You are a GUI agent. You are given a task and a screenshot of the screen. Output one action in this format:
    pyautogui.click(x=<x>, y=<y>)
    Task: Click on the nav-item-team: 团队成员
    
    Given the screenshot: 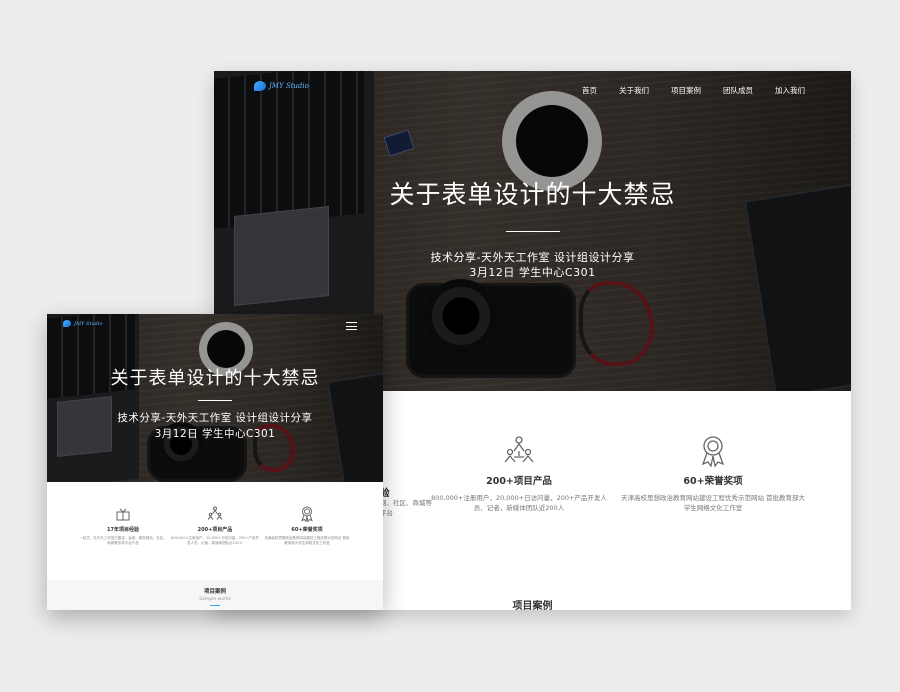 What is the action you would take?
    pyautogui.click(x=738, y=90)
    